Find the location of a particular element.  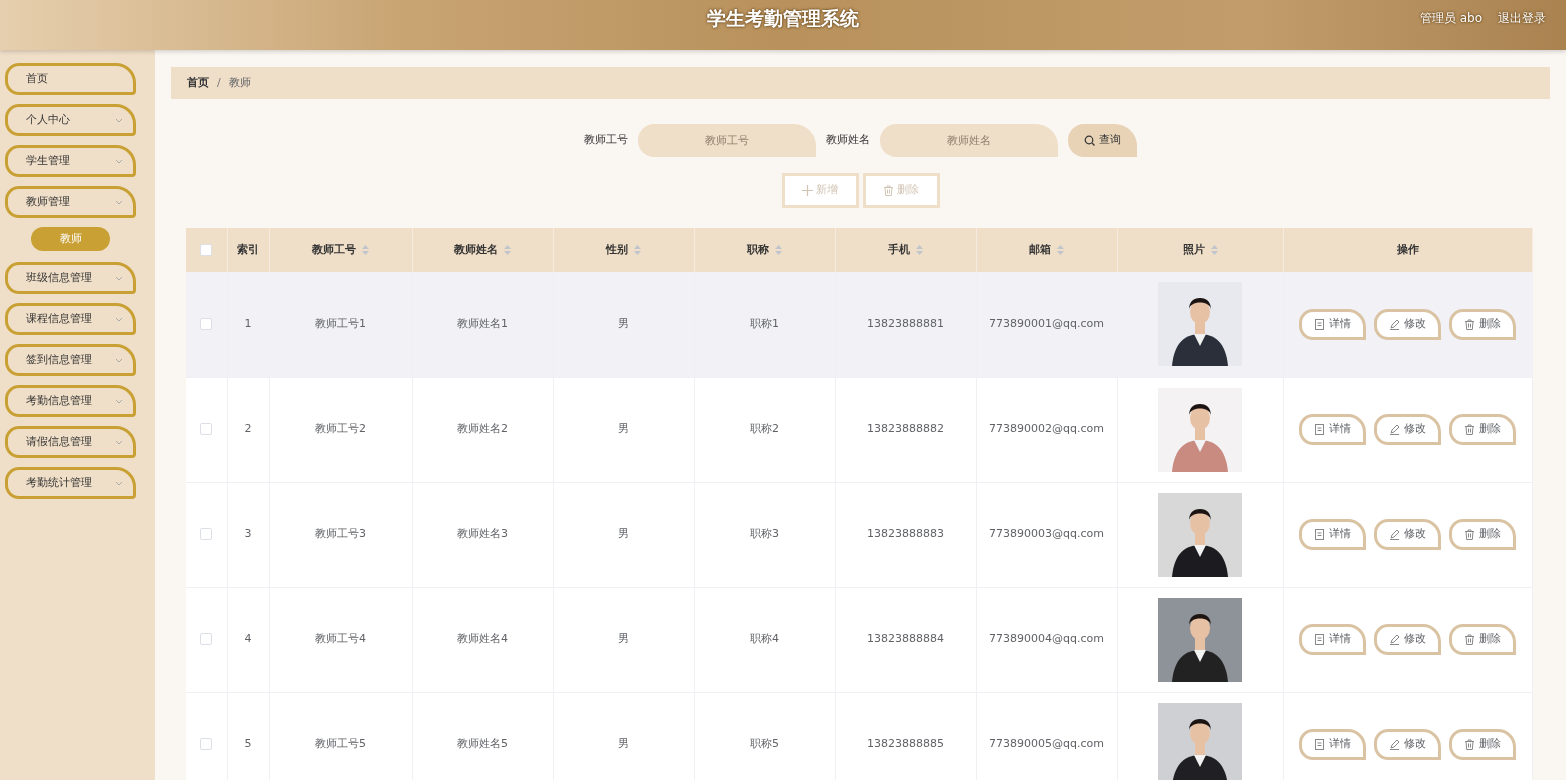

table-cell: 教师姓名1 is located at coordinates (482, 323).